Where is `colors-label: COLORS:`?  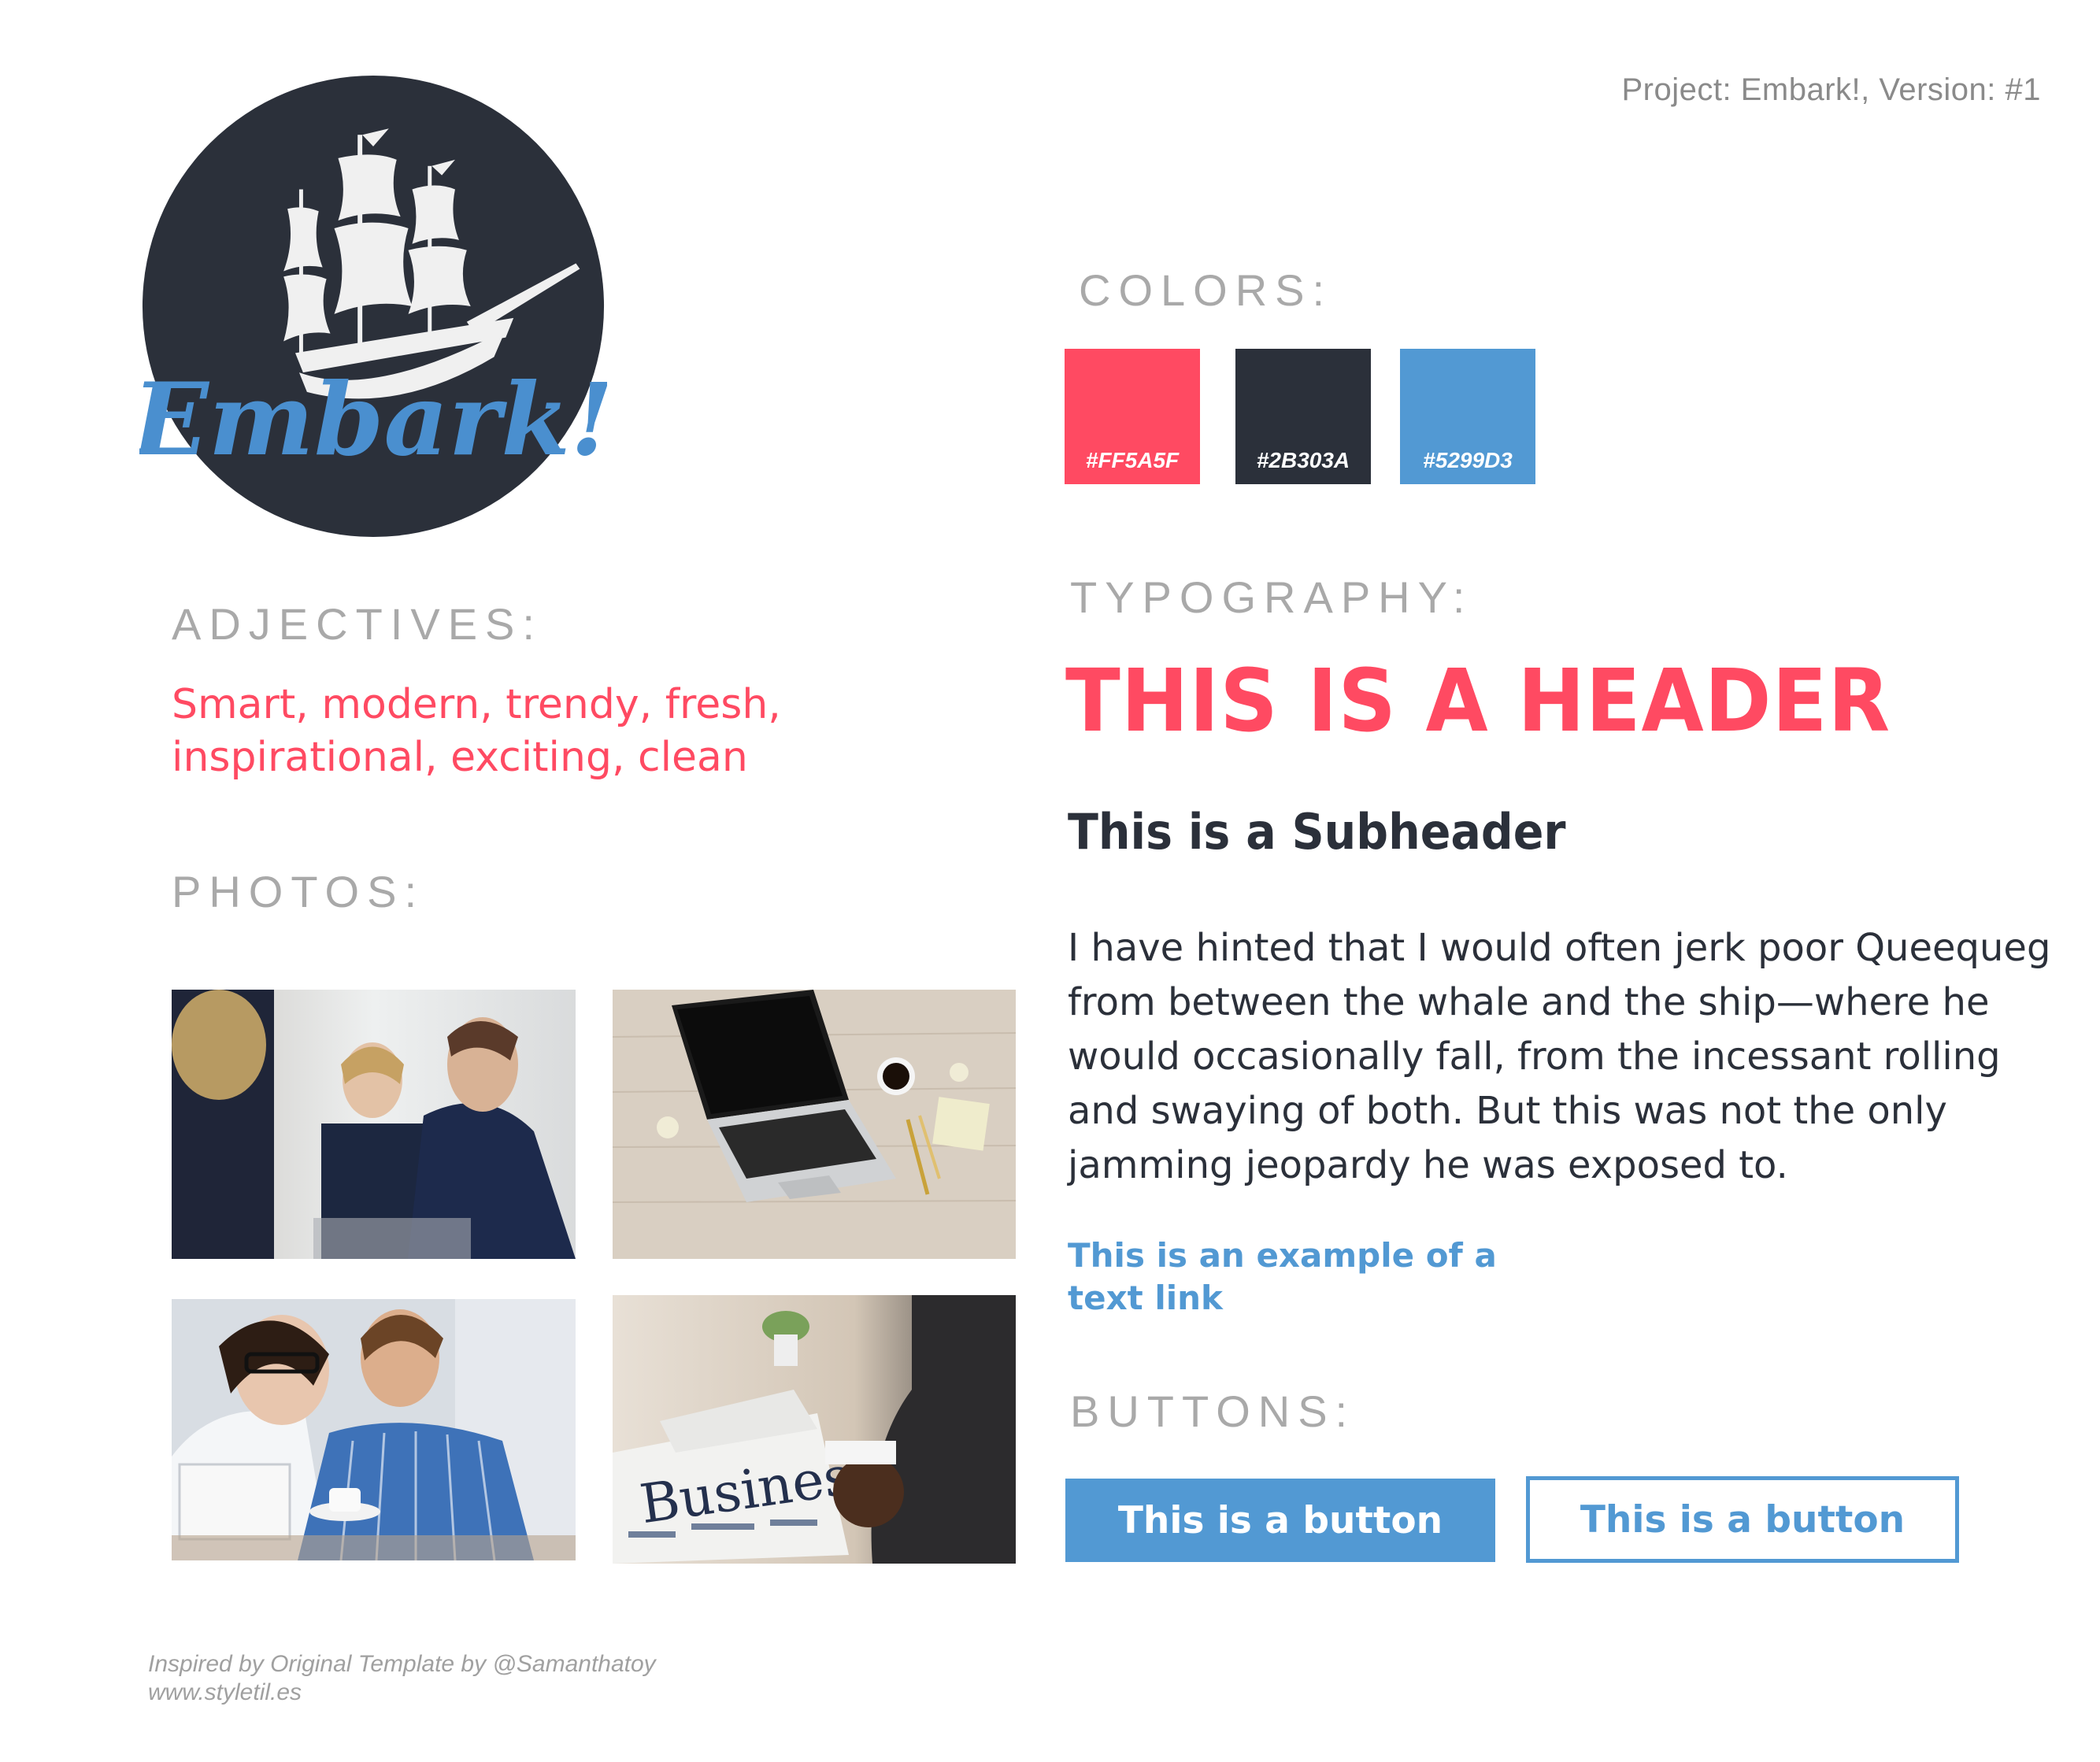
colors-label: COLORS: is located at coordinates (1206, 290).